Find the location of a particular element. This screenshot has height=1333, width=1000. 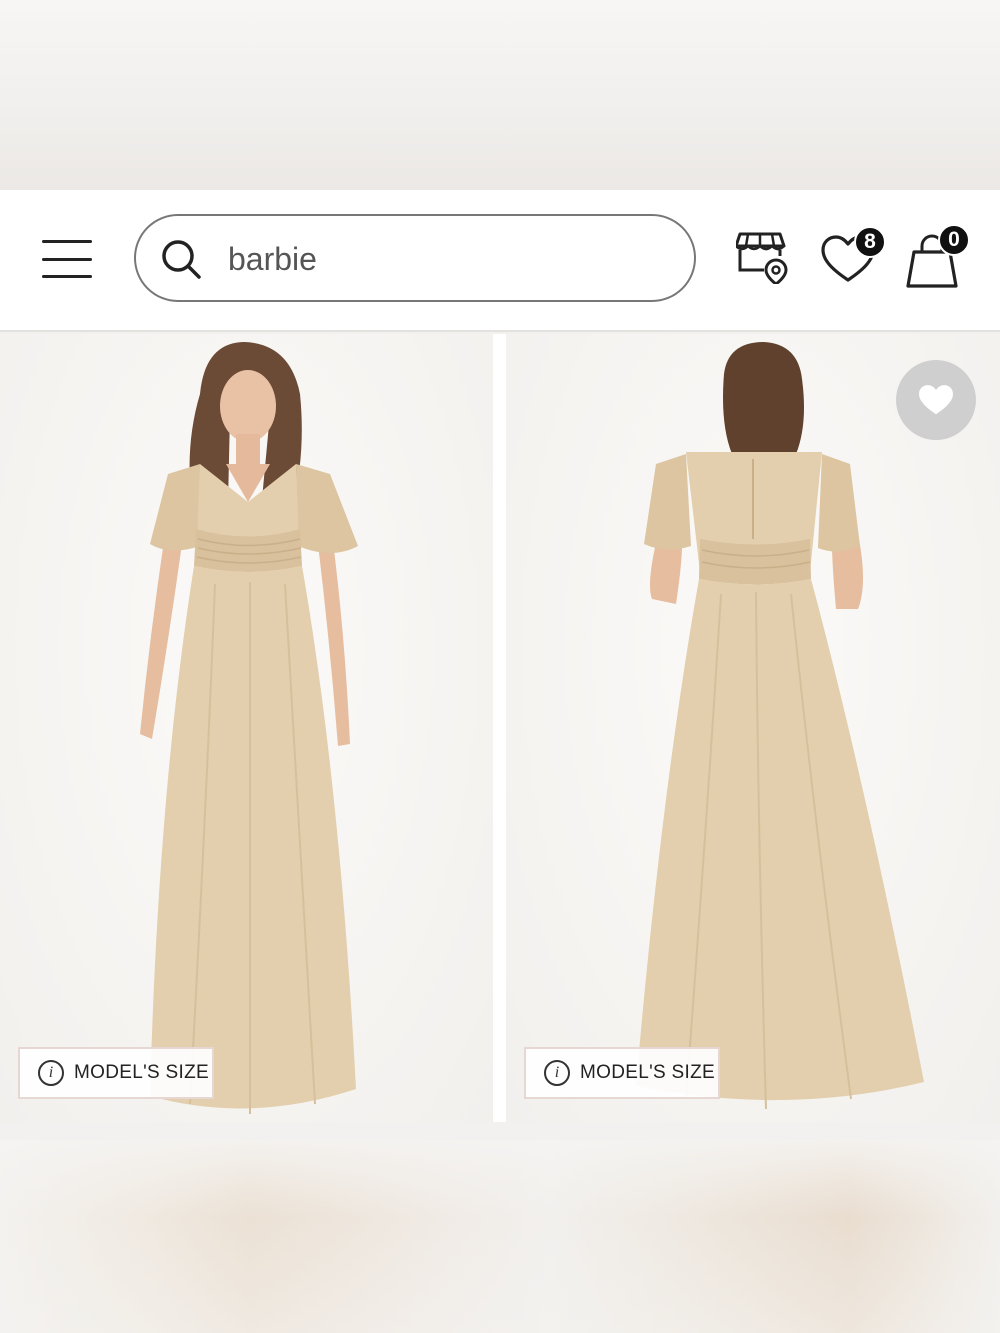

search-input is located at coordinates (448, 259).